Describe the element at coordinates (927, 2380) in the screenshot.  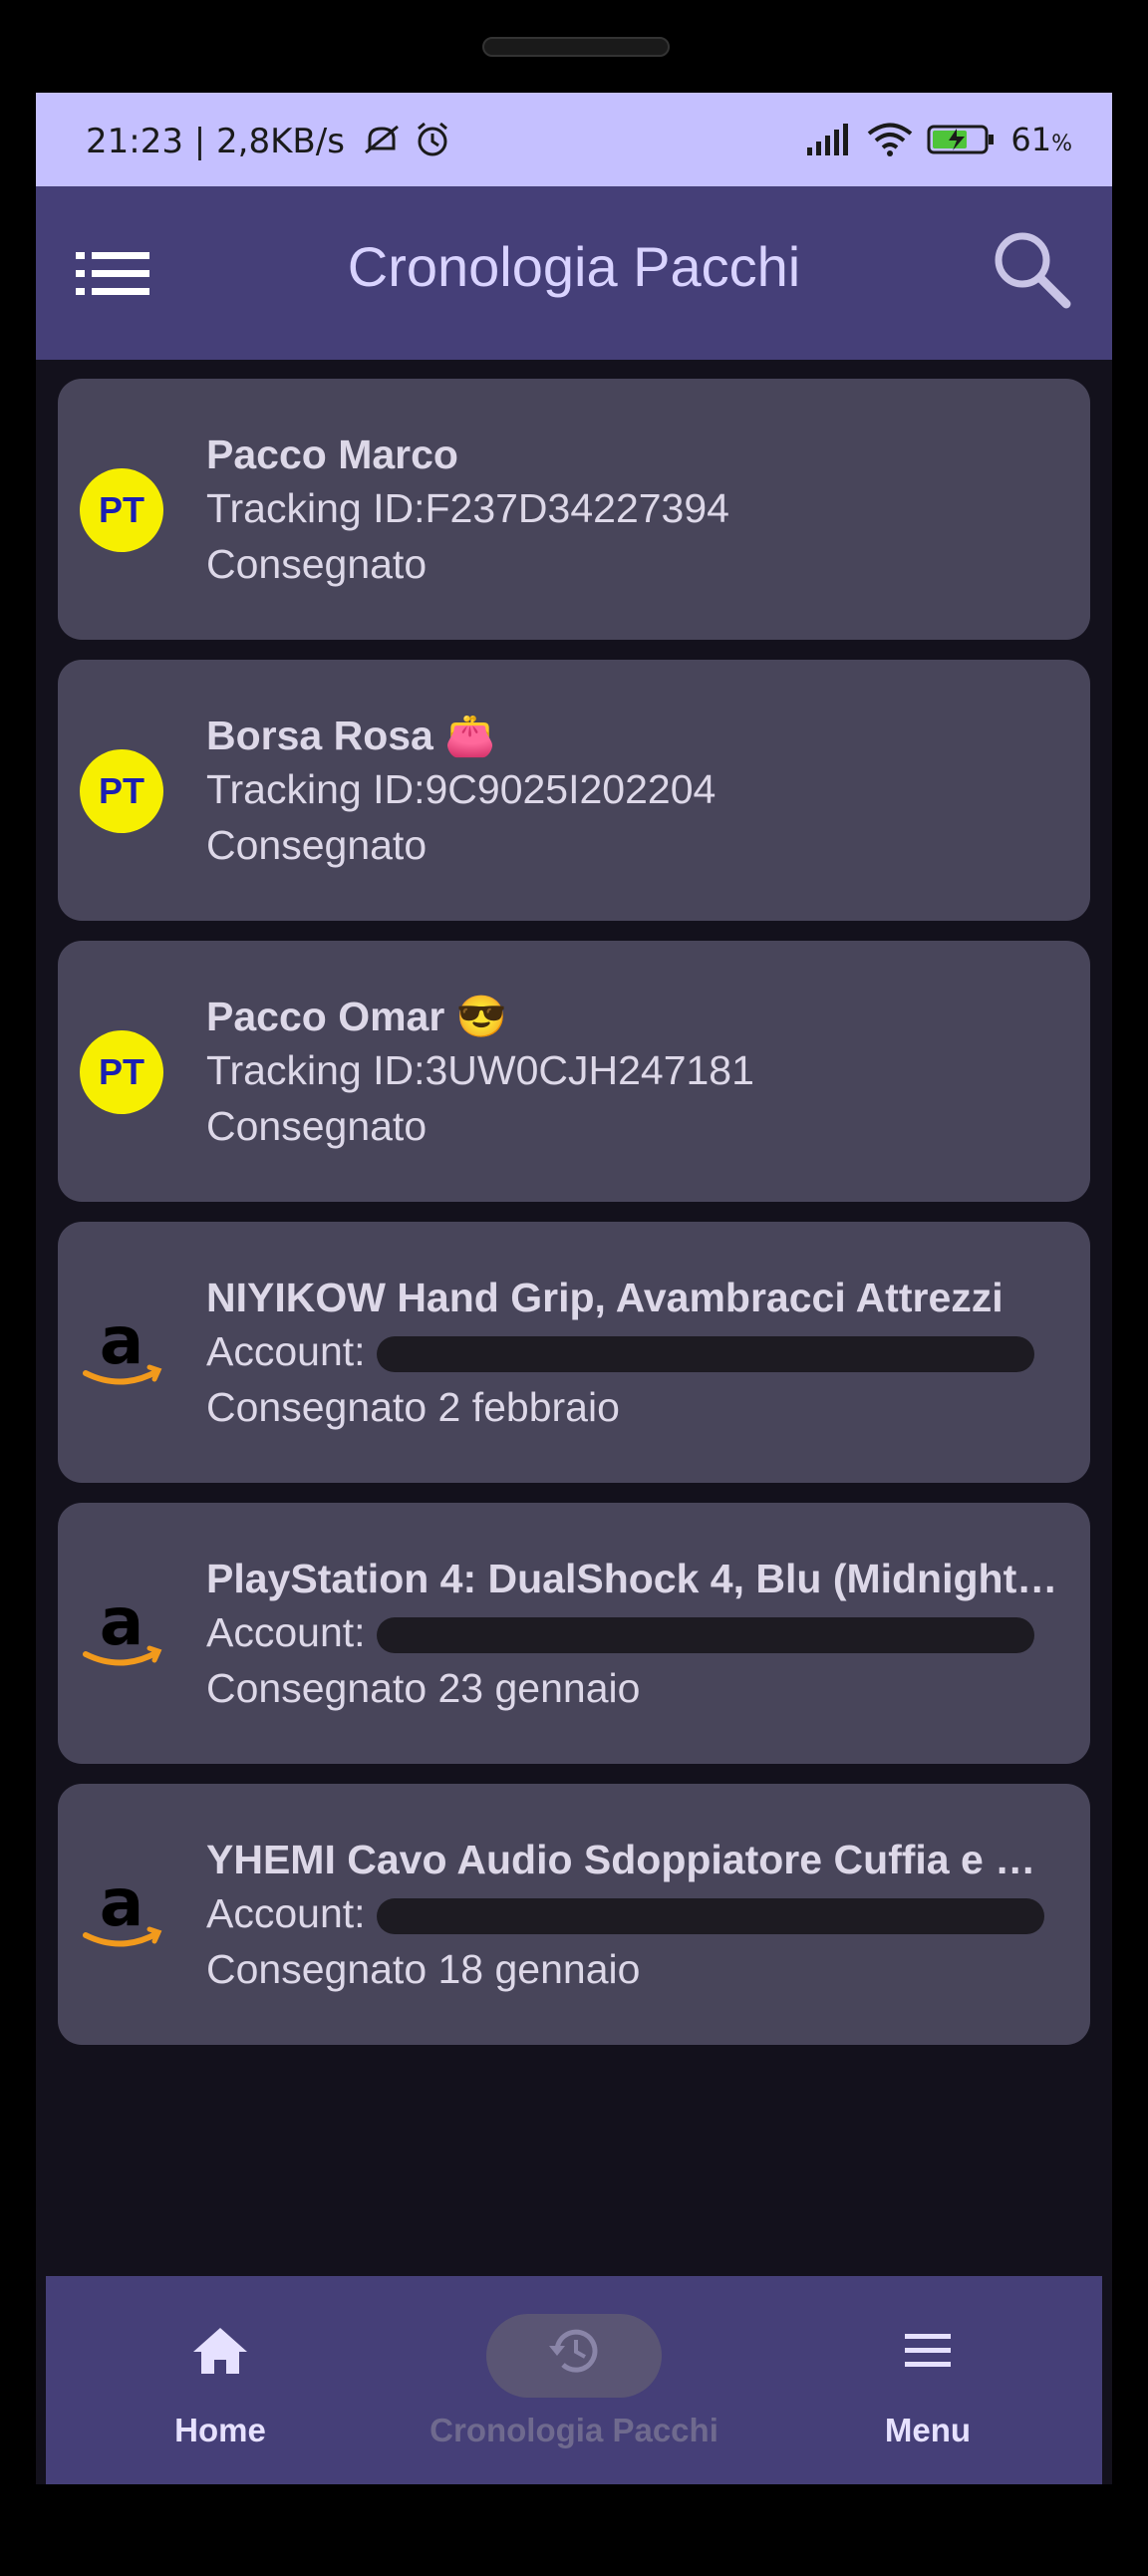
I see `nav-item-menu: Menu` at that location.